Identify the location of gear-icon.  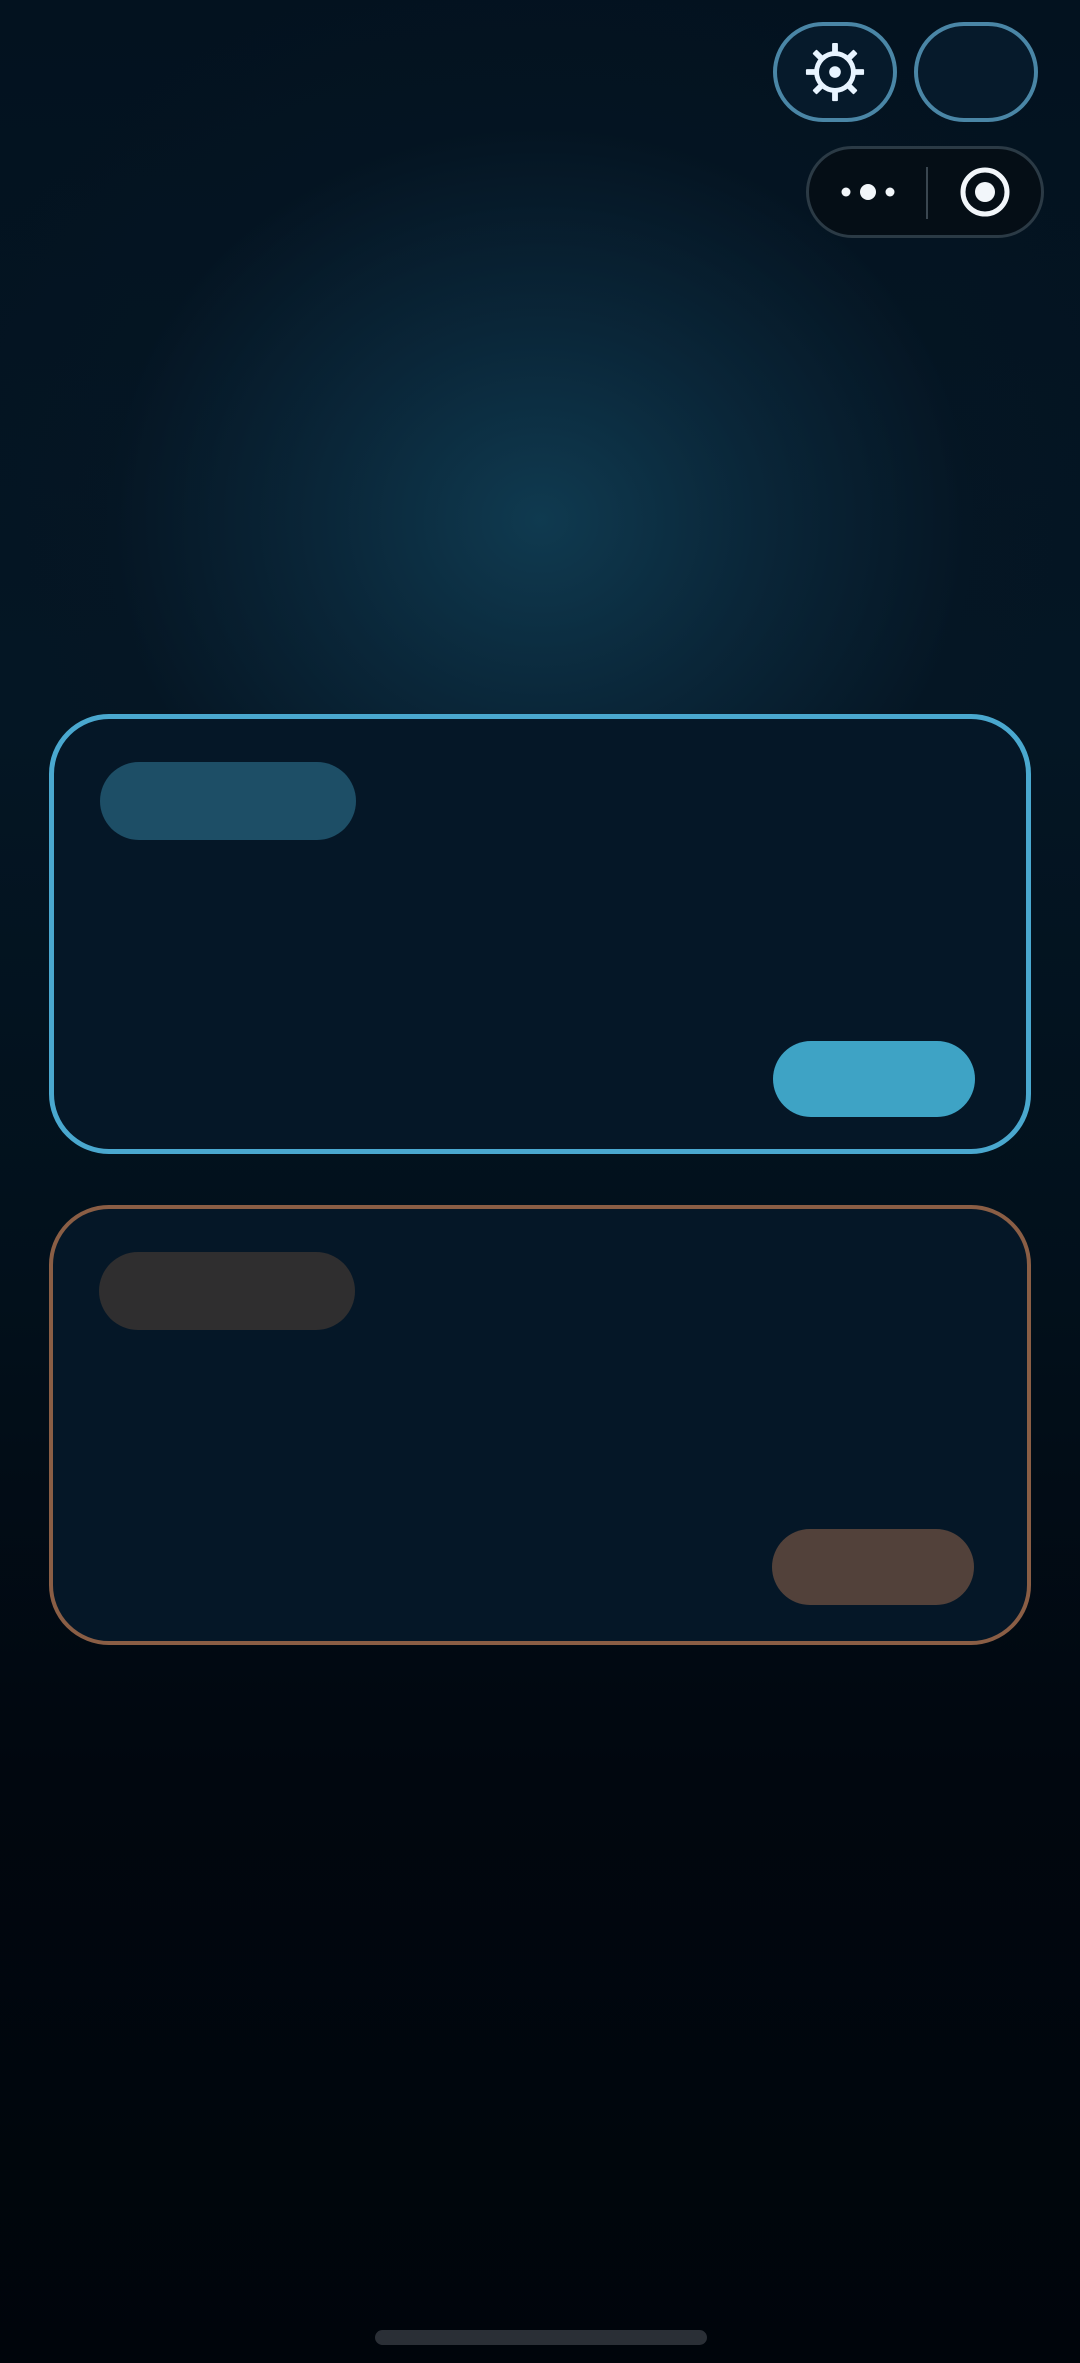
(835, 72).